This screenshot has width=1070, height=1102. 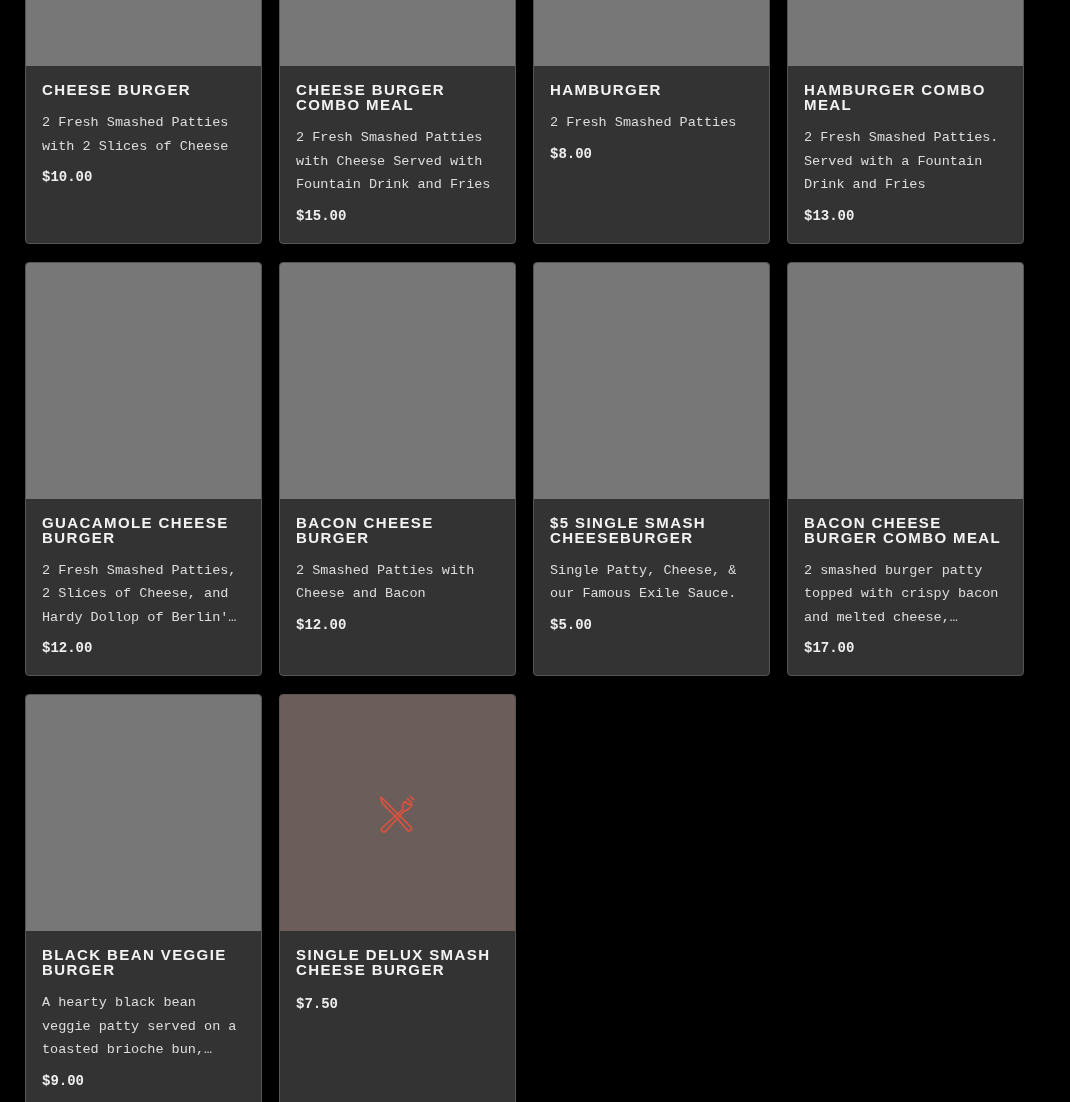 What do you see at coordinates (117, 89) in the screenshot?
I see `item-name: CHEESE BURGER` at bounding box center [117, 89].